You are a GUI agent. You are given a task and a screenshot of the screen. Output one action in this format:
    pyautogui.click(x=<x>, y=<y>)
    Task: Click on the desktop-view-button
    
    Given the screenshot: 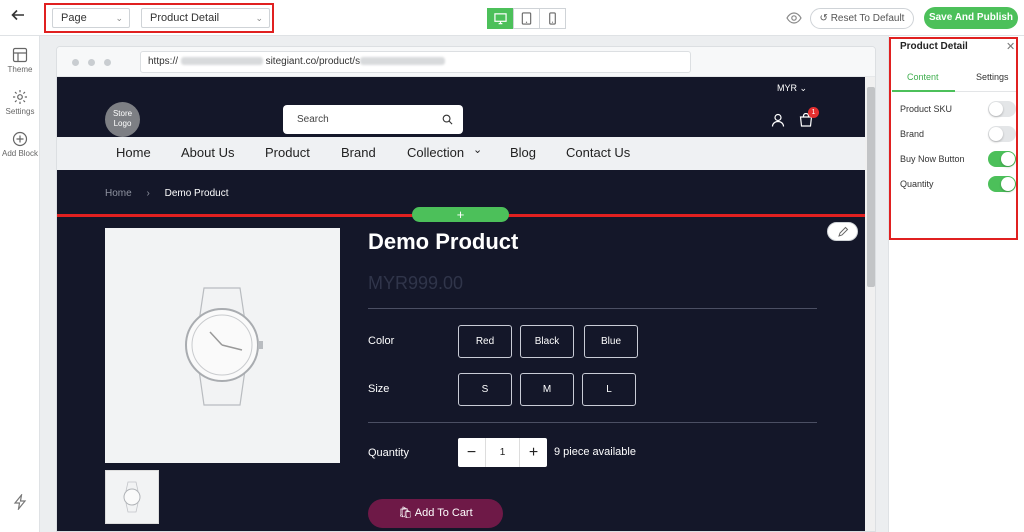 What is the action you would take?
    pyautogui.click(x=500, y=18)
    